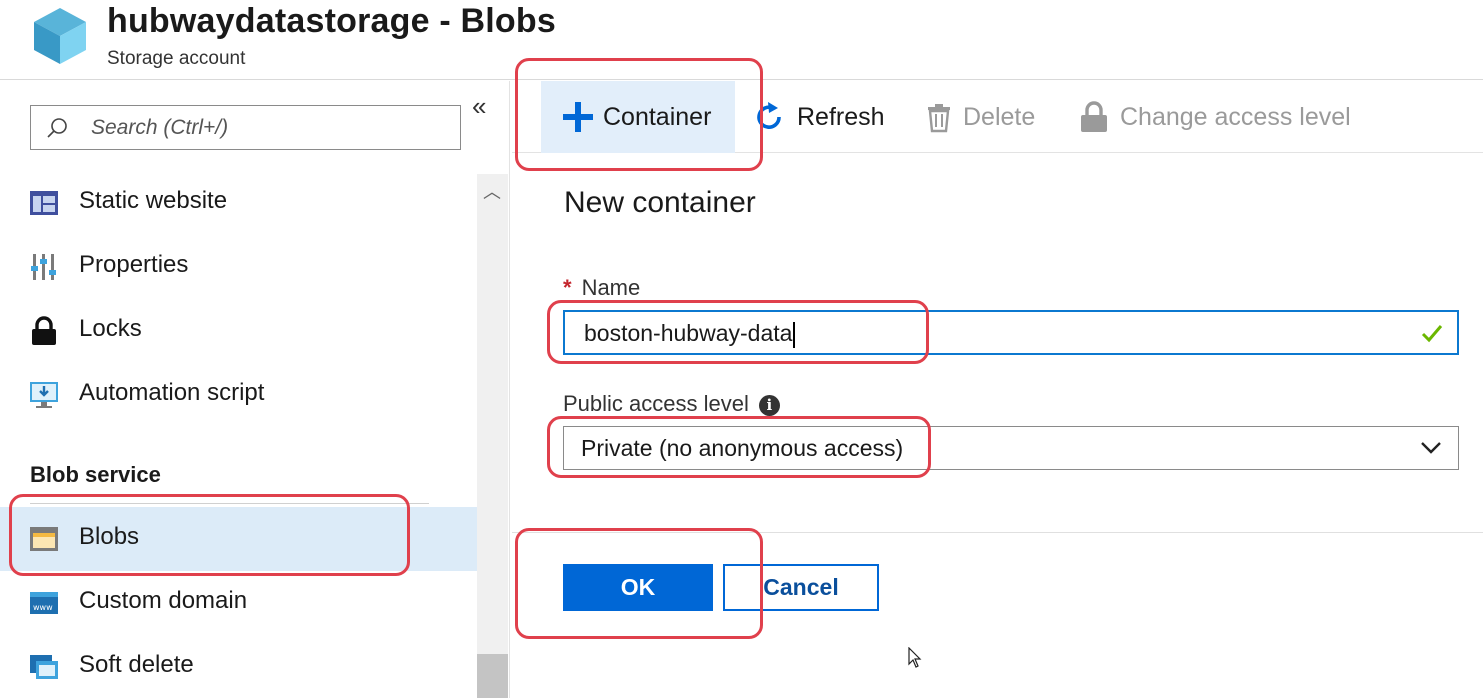 The height and width of the screenshot is (698, 1483). I want to click on sidebar-item-properties: Properties, so click(238, 267).